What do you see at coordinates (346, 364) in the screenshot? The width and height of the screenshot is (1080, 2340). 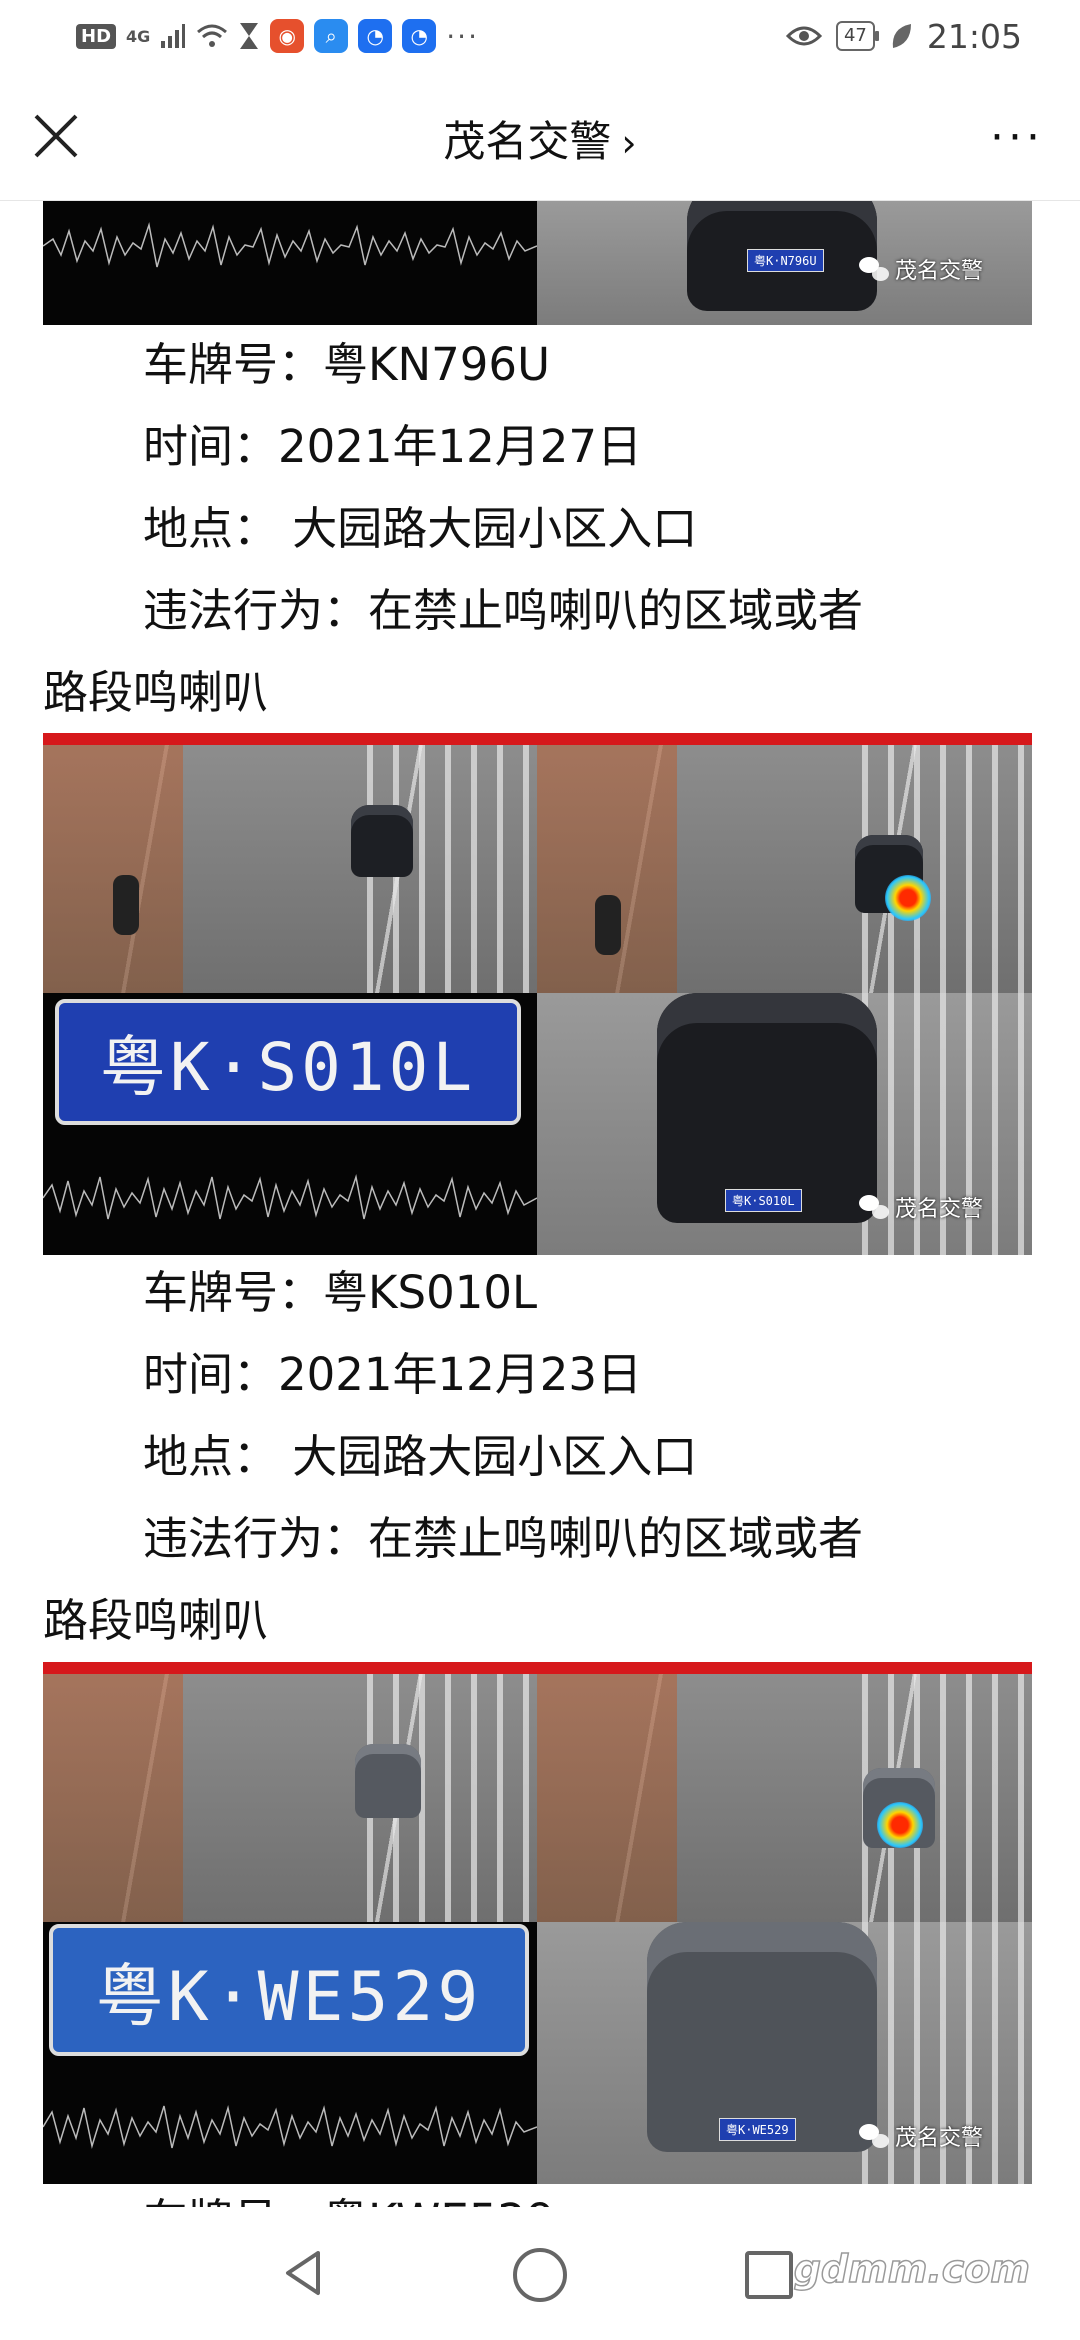 I see `plate-number-text: 车牌号：粤KN796U` at bounding box center [346, 364].